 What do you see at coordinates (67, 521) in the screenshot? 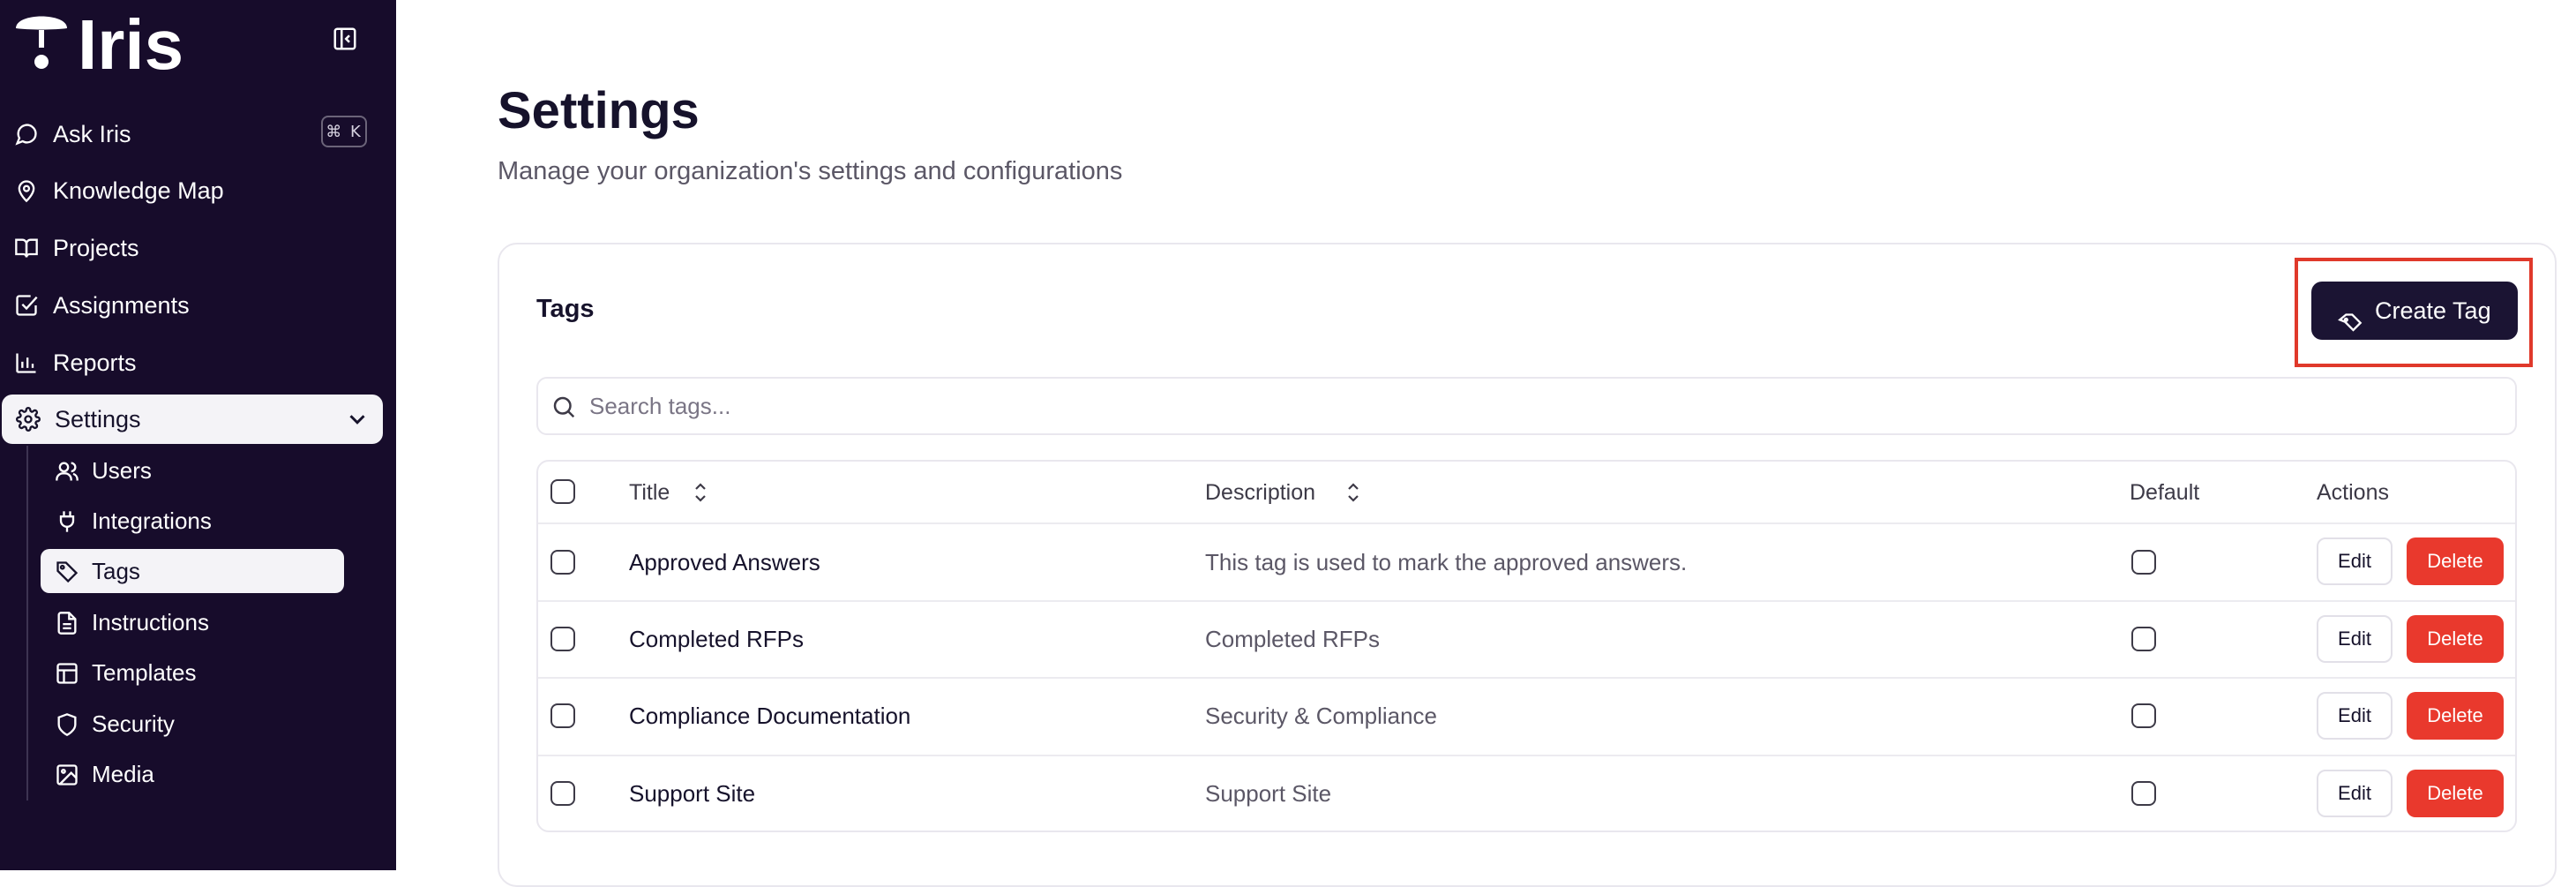
I see `plug-icon` at bounding box center [67, 521].